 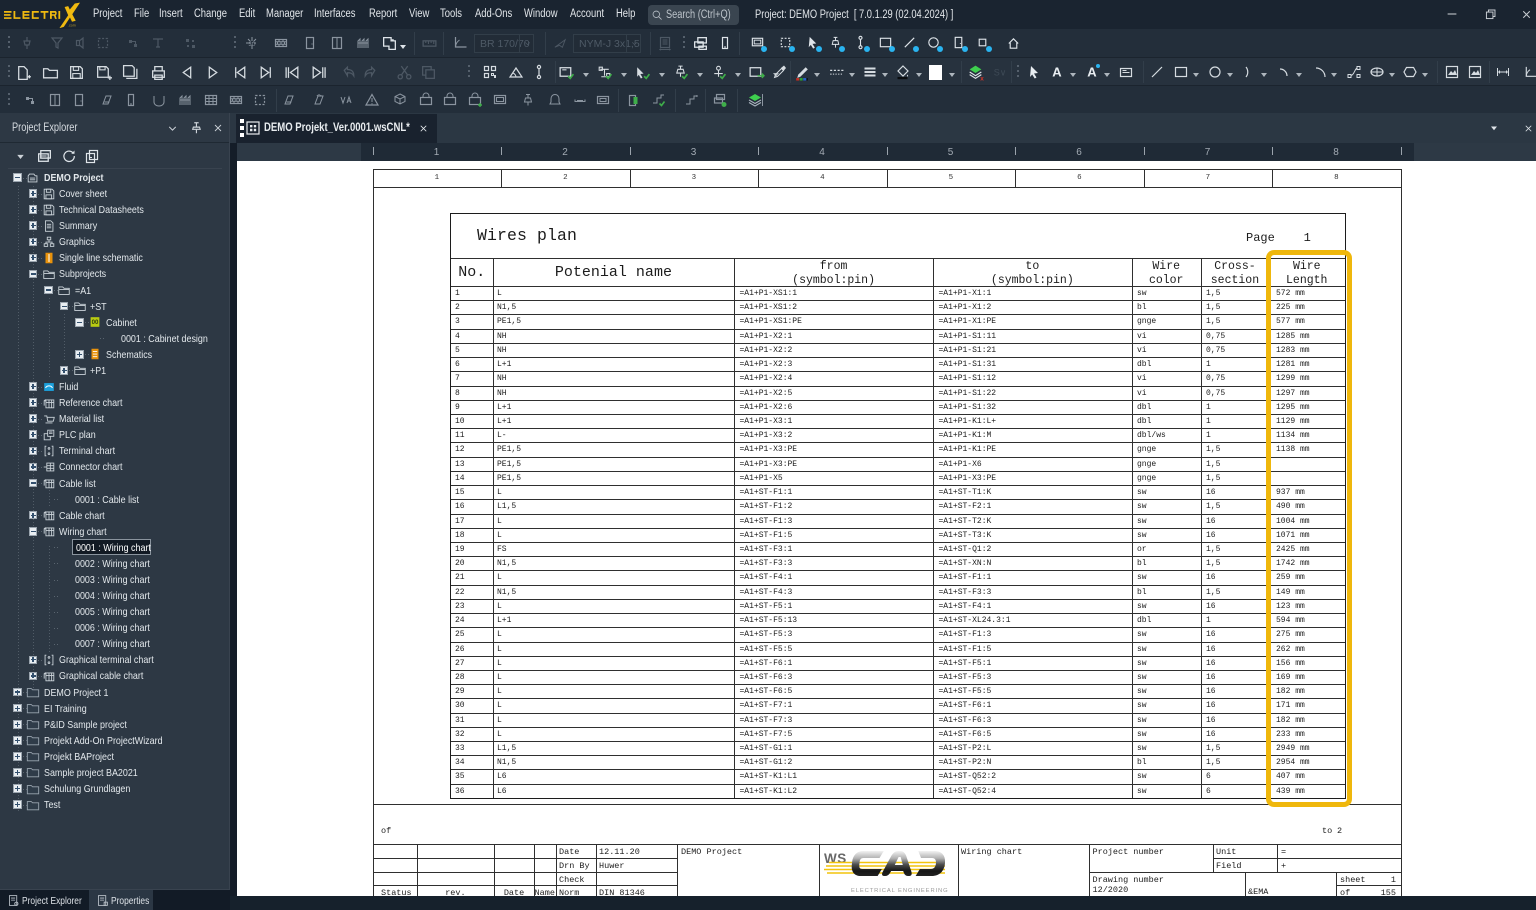 What do you see at coordinates (95, 322) in the screenshot?
I see `svg-text: 00` at bounding box center [95, 322].